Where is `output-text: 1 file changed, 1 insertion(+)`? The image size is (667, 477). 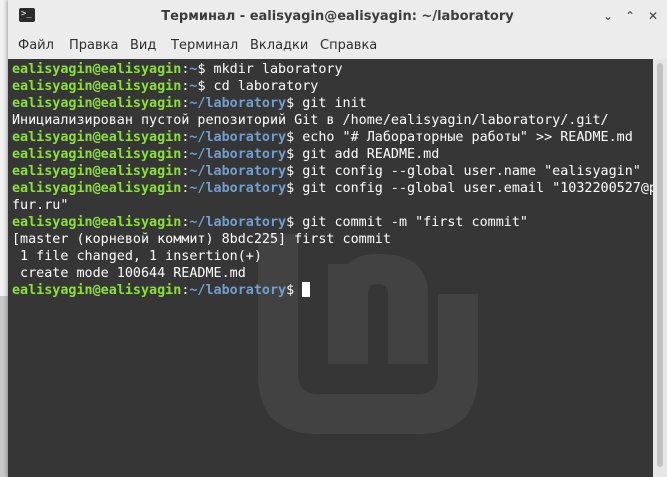
output-text: 1 file changed, 1 insertion(+) is located at coordinates (137, 256).